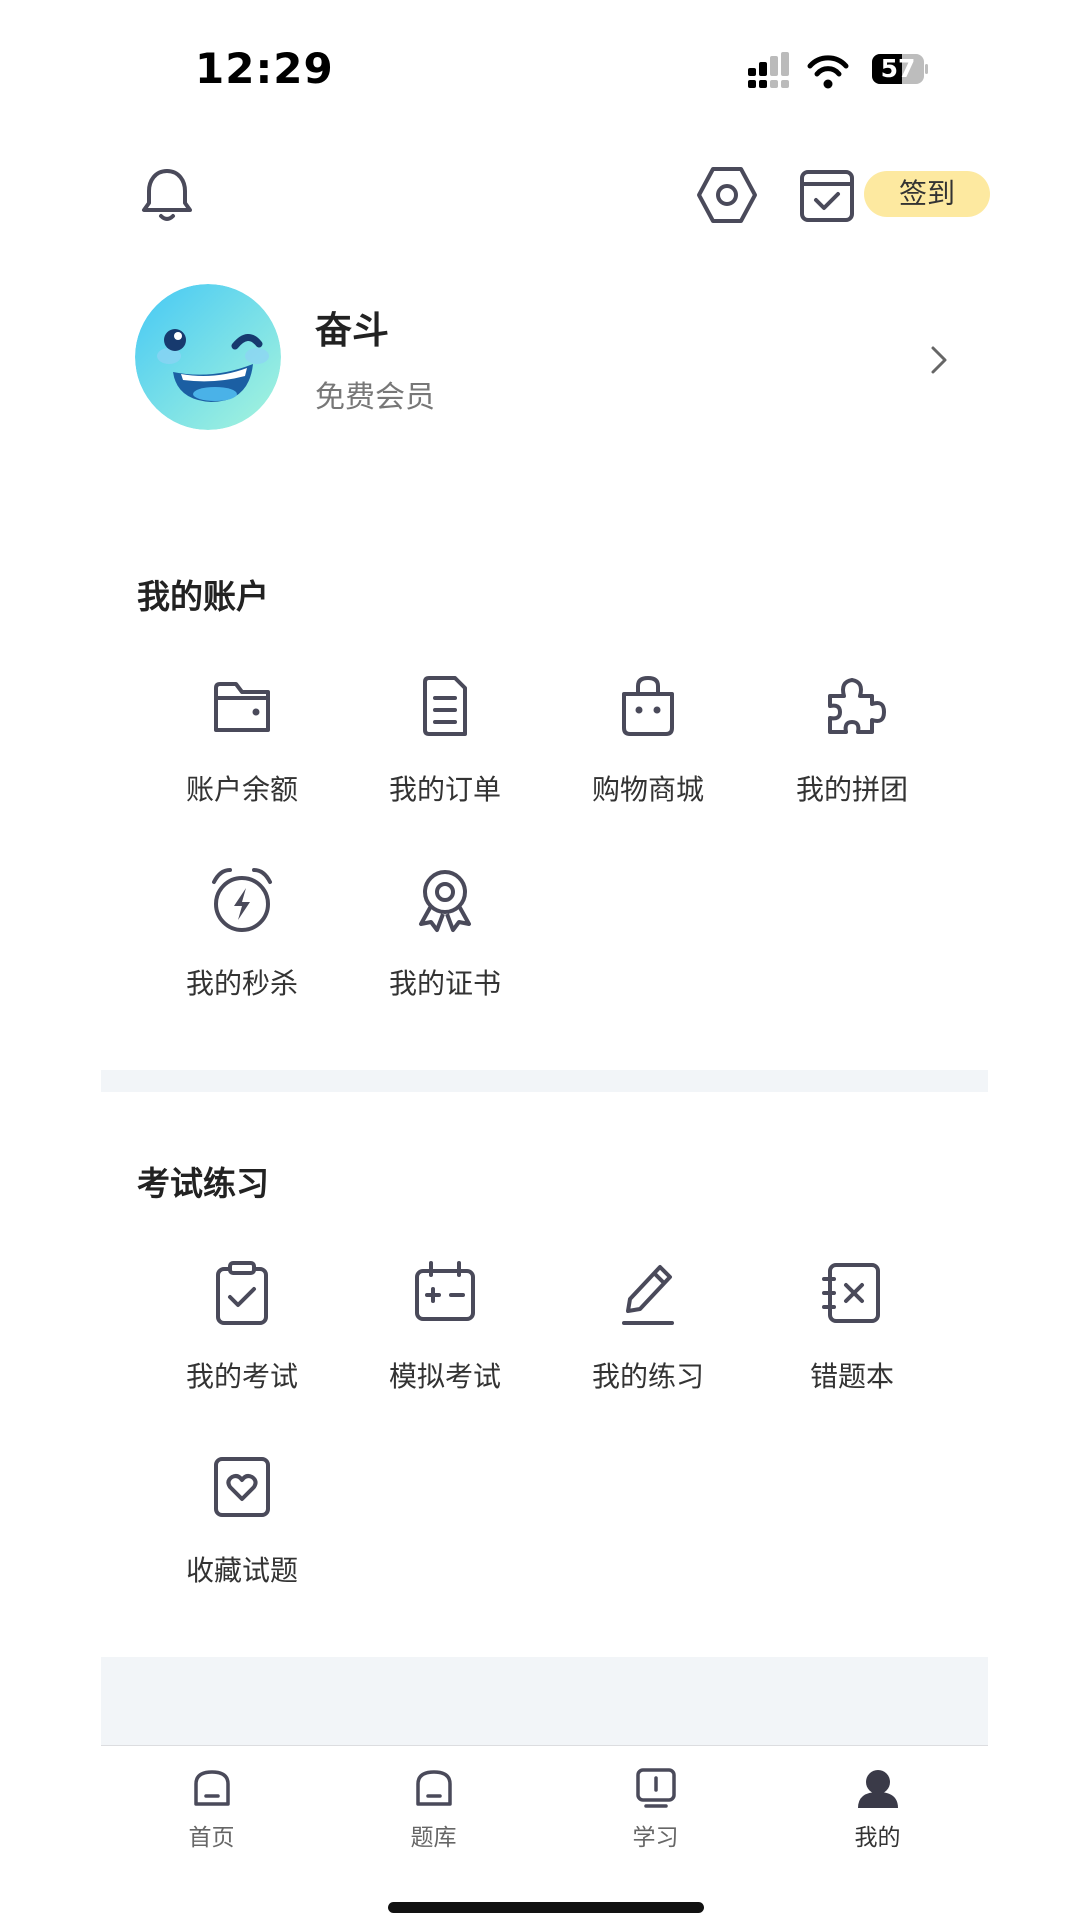 This screenshot has width=1080, height=1920. Describe the element at coordinates (827, 195) in the screenshot. I see `checkin-calendar-icon` at that location.